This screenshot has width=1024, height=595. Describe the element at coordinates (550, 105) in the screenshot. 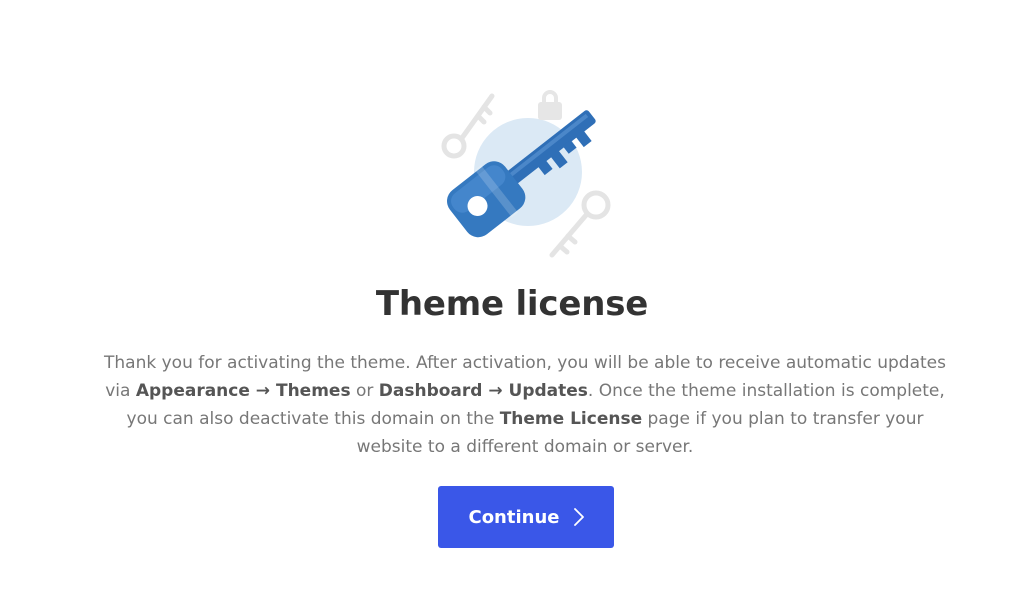

I see `decor-padlock` at that location.